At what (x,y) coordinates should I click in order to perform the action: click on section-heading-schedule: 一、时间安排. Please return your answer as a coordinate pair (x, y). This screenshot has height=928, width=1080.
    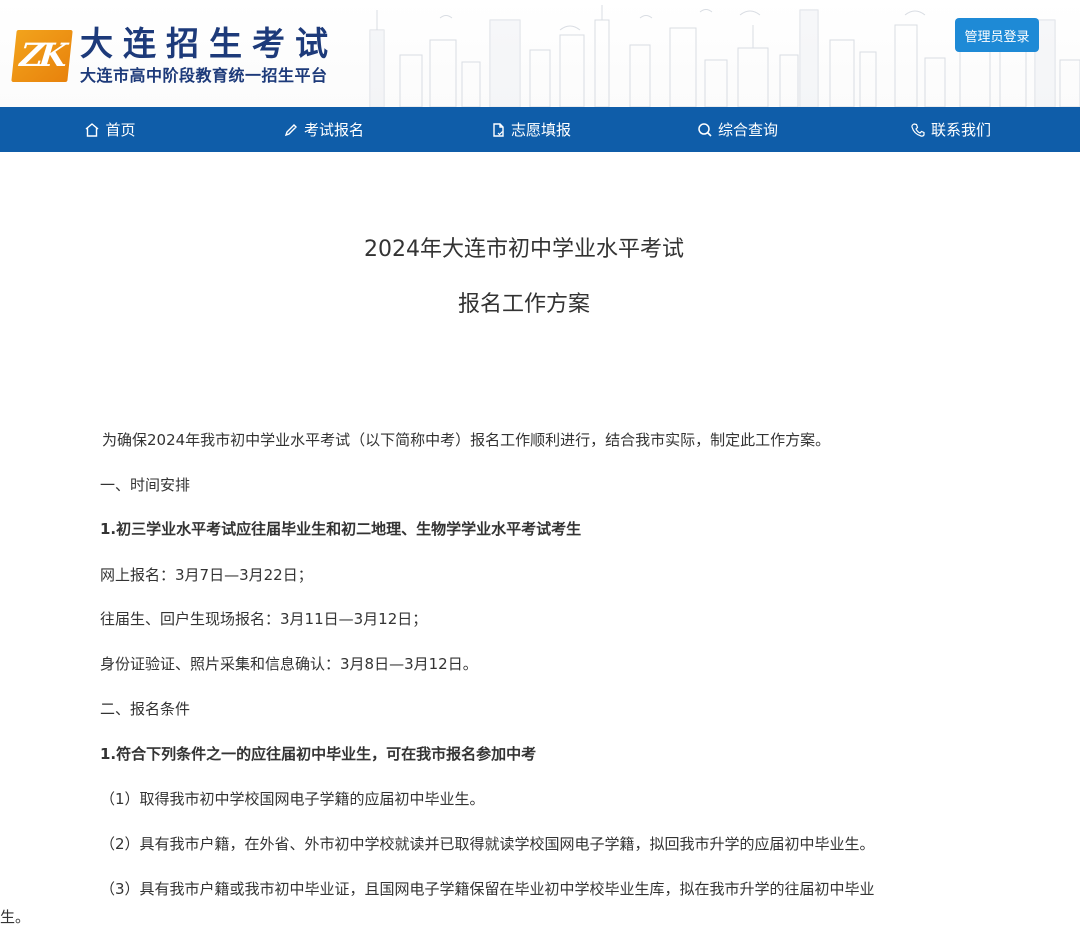
    Looking at the image, I should click on (145, 485).